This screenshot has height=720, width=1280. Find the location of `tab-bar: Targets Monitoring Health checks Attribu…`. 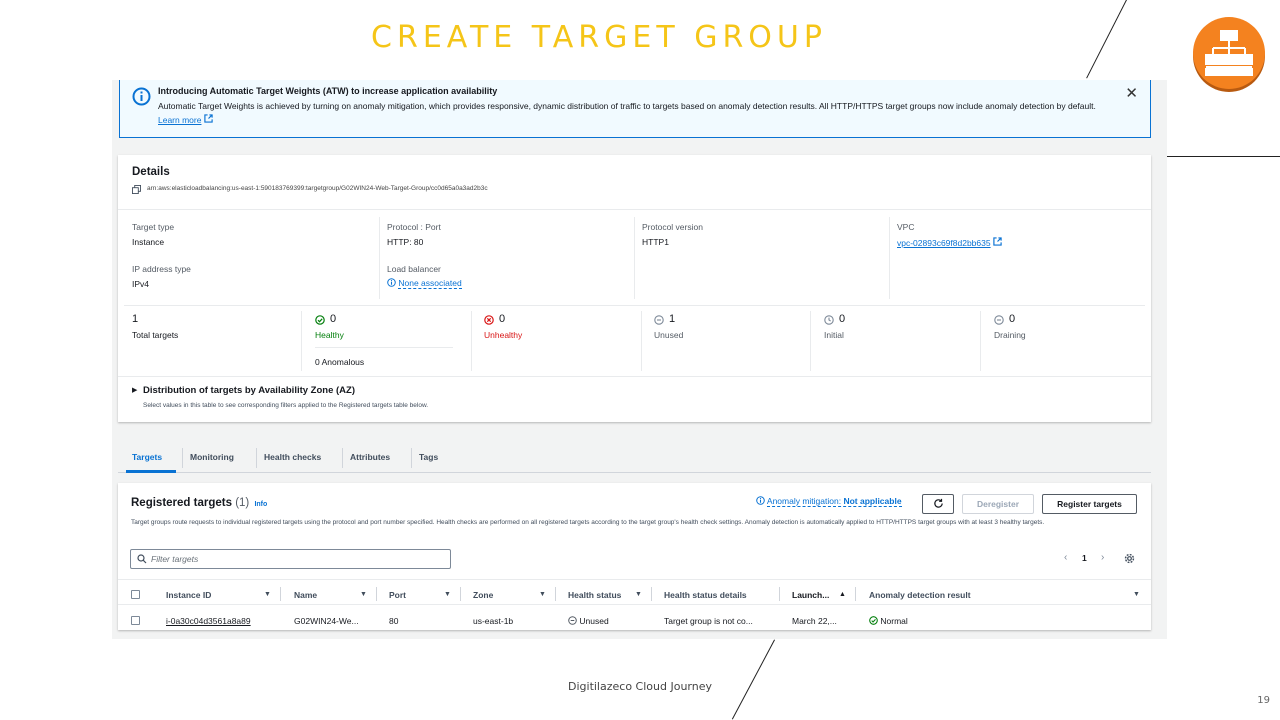

tab-bar: Targets Monitoring Health checks Attribu… is located at coordinates (634, 458).